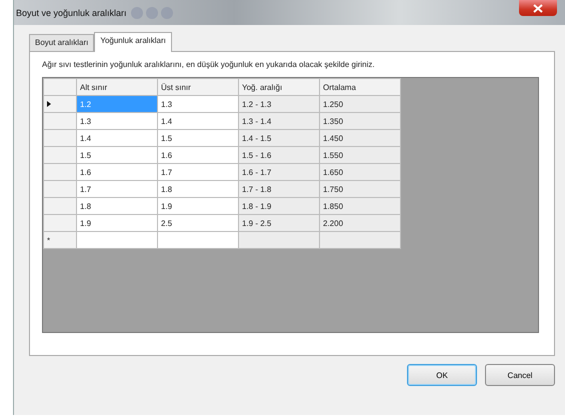  Describe the element at coordinates (60, 87) in the screenshot. I see `row-header-corner` at that location.